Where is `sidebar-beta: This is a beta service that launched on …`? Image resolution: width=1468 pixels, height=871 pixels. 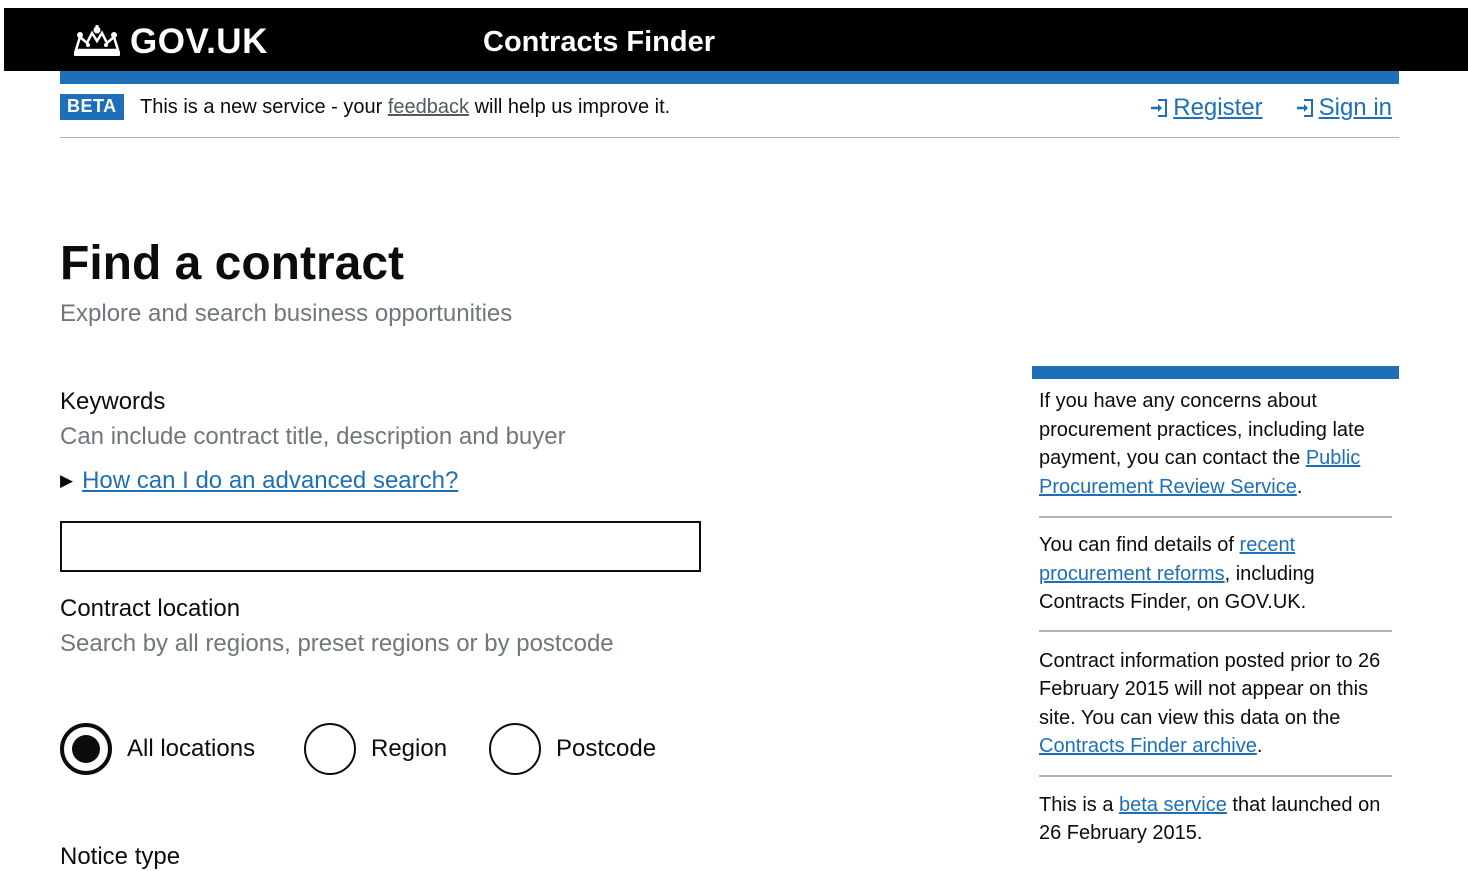
sidebar-beta: This is a beta service that launched on … is located at coordinates (1215, 811).